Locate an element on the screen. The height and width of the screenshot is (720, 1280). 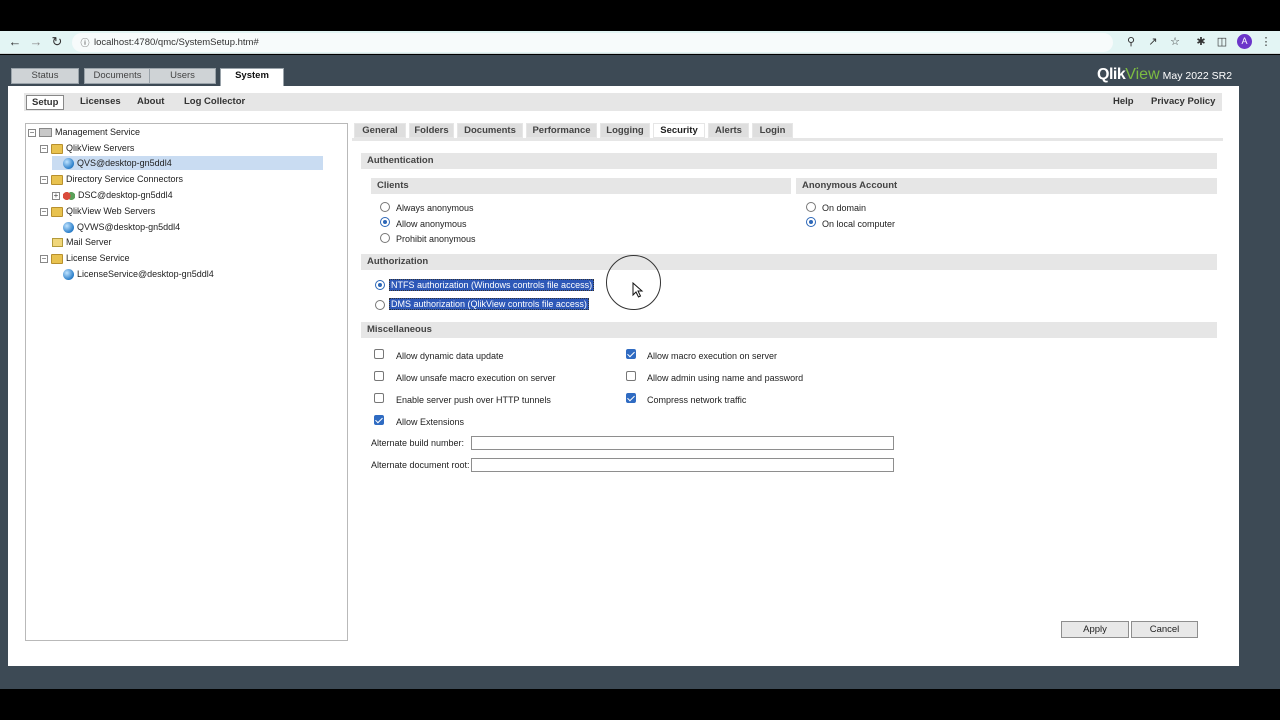
extensions-icon: ✱ is located at coordinates (1201, 42).